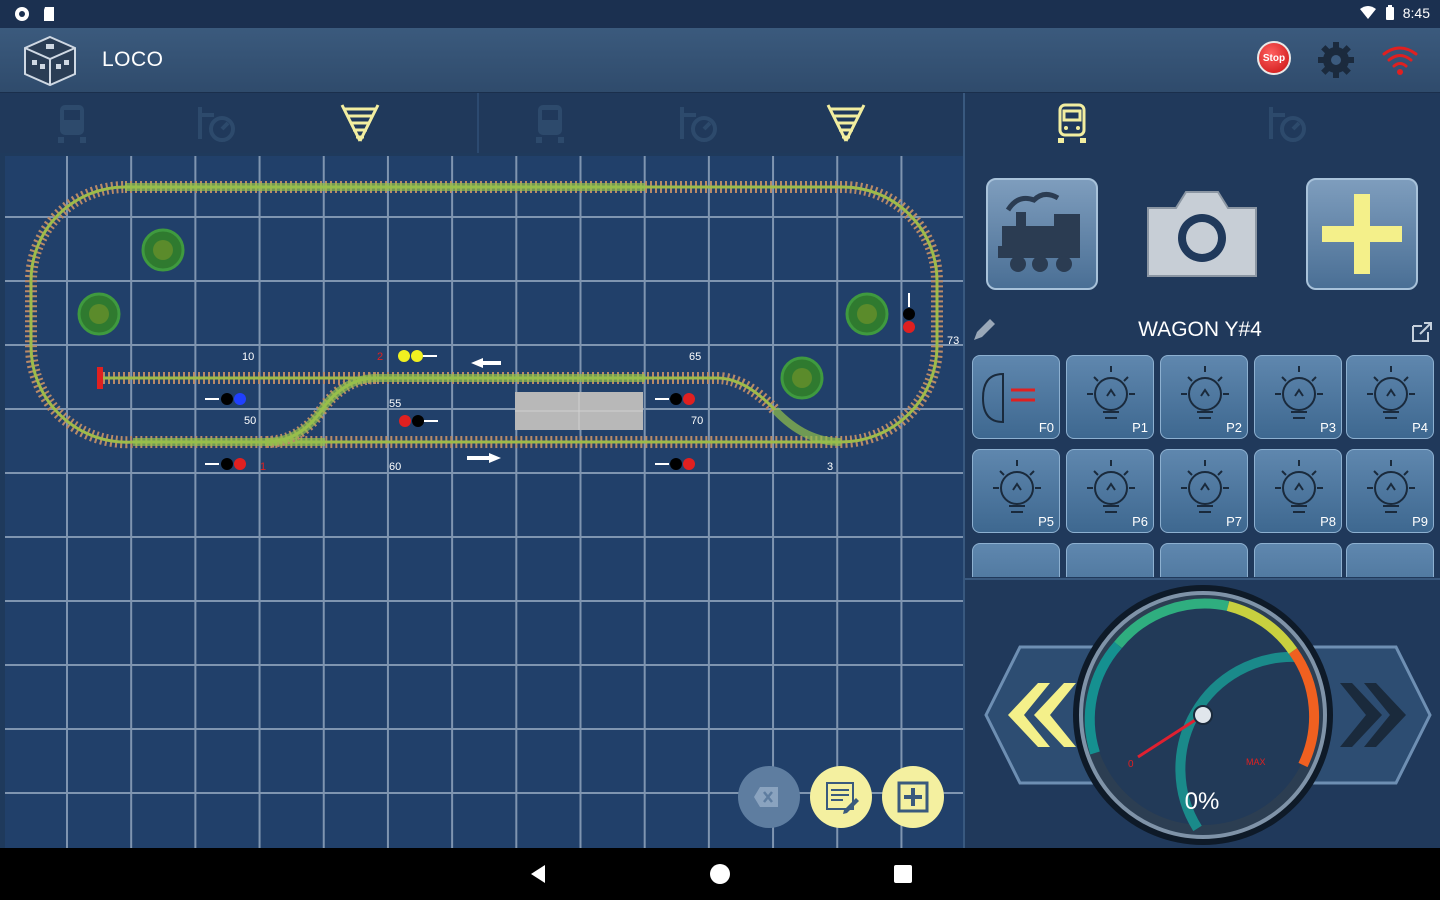 The image size is (1440, 900). What do you see at coordinates (1046, 521) in the screenshot?
I see `function-label: P5` at bounding box center [1046, 521].